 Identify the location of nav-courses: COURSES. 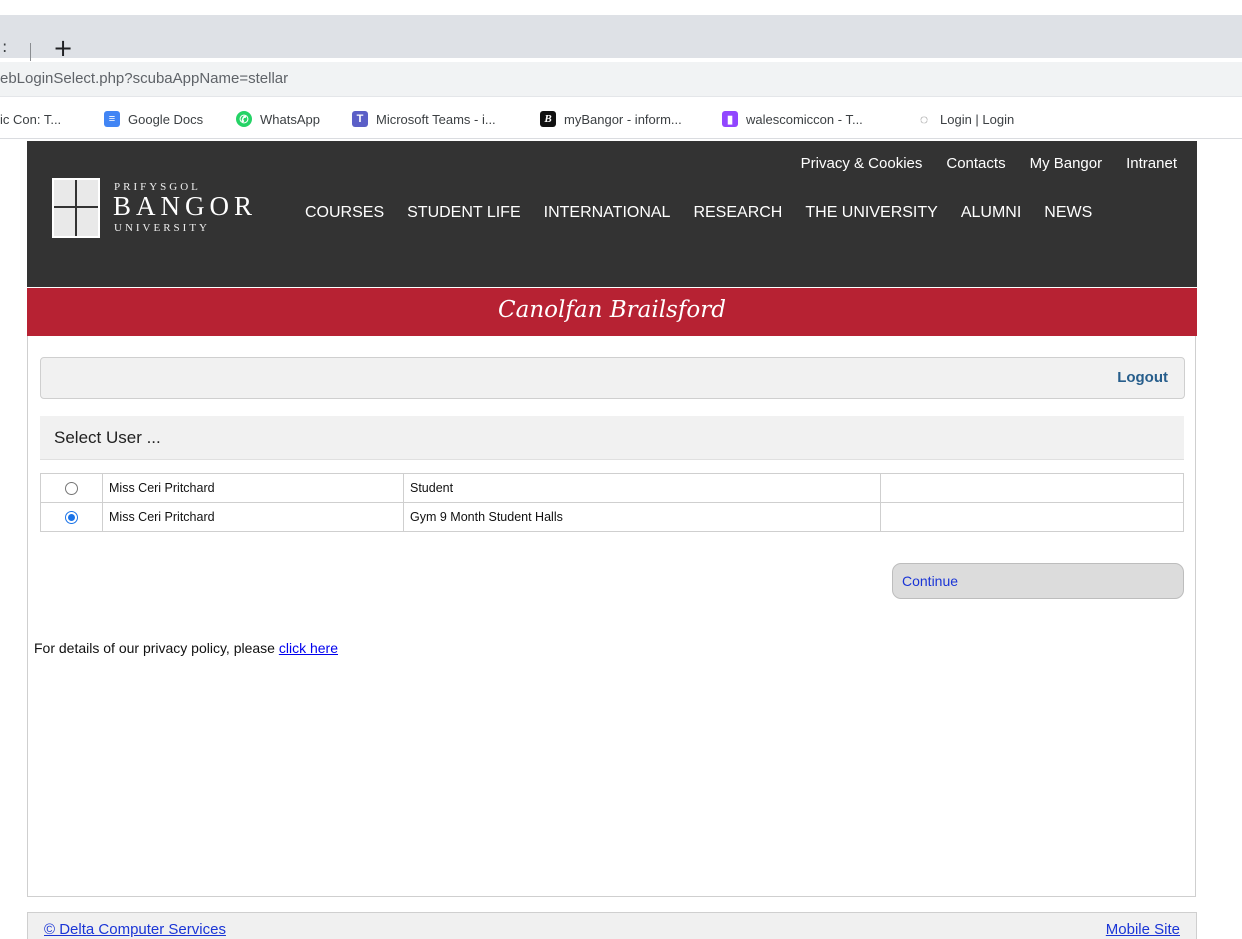
(344, 213).